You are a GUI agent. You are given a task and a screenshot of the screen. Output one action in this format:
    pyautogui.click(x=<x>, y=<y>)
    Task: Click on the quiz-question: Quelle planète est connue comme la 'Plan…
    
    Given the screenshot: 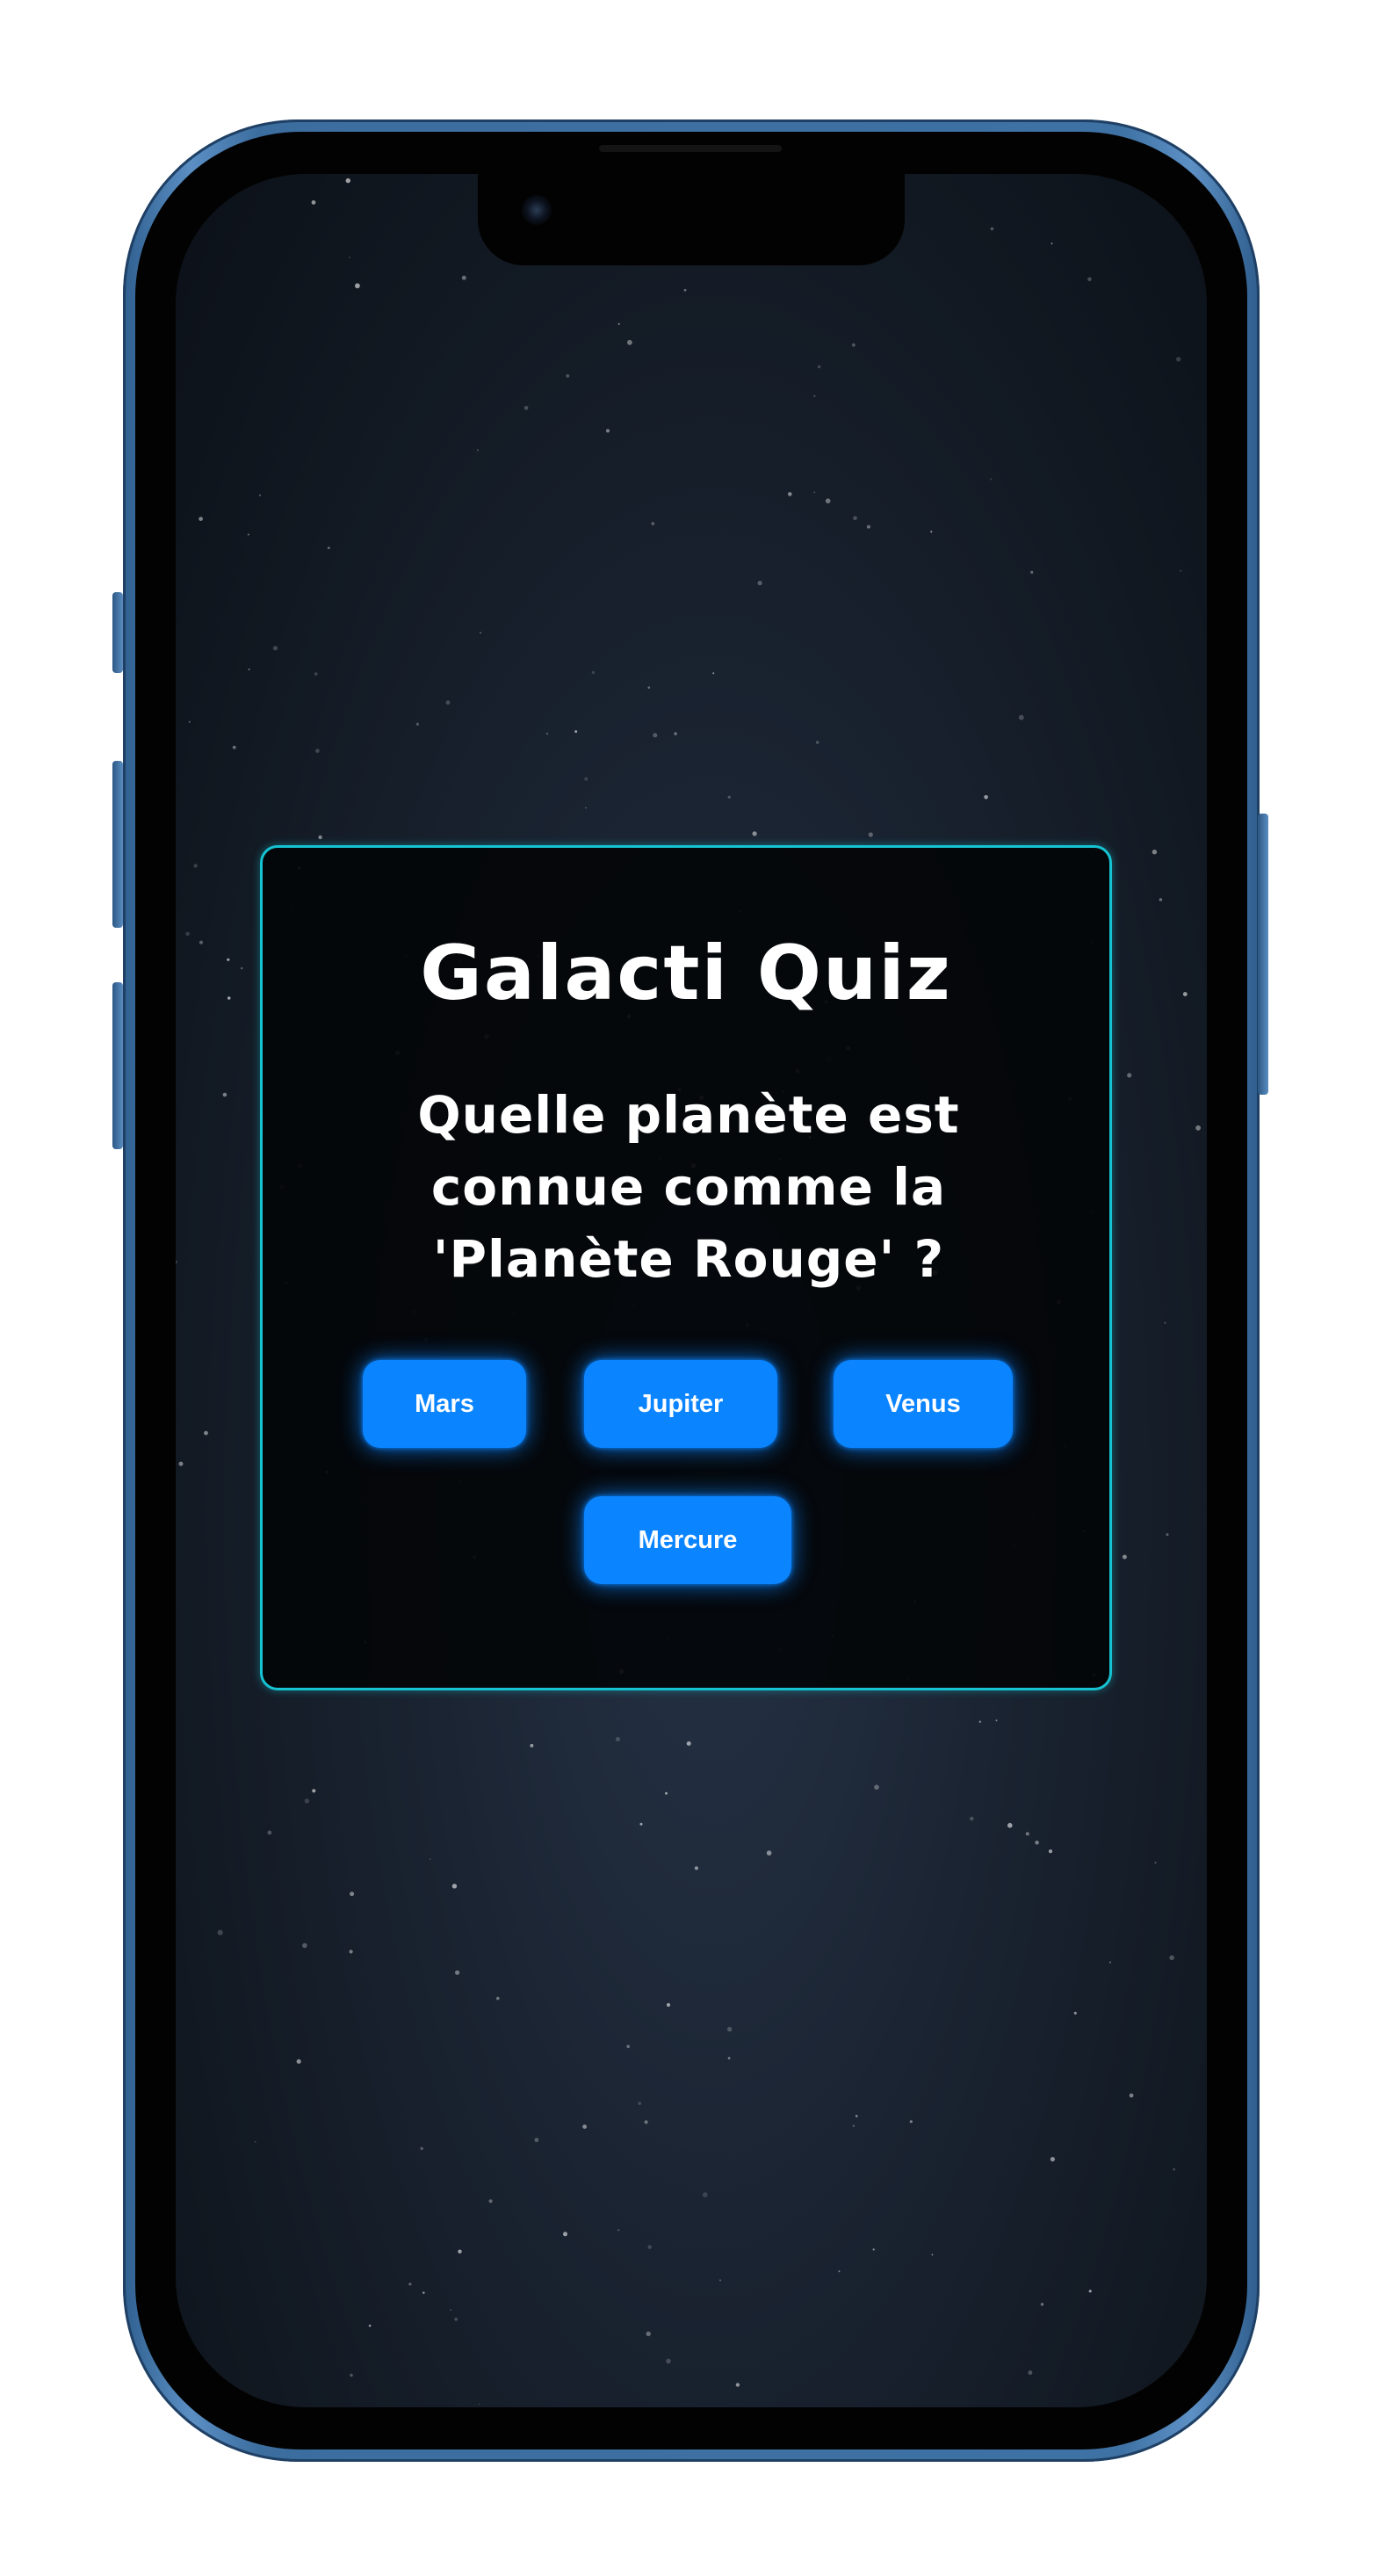 What is the action you would take?
    pyautogui.click(x=688, y=1187)
    